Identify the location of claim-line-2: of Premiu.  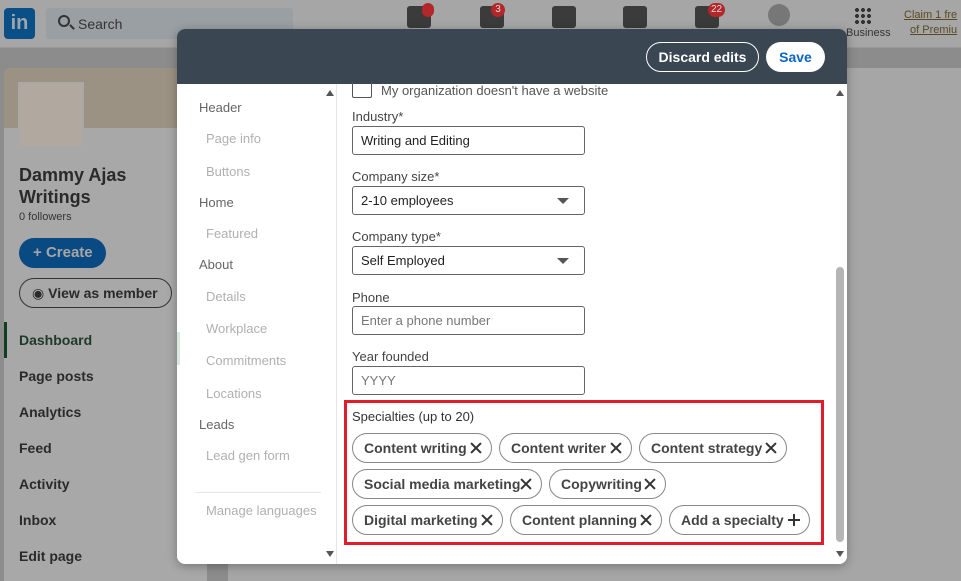
(934, 30).